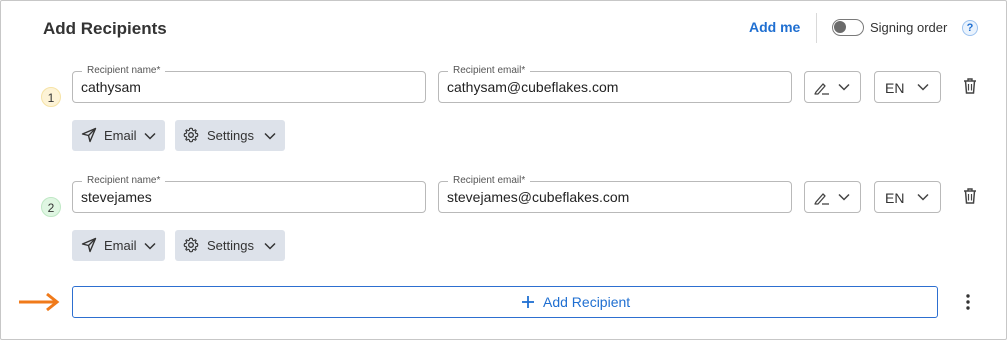  Describe the element at coordinates (909, 27) in the screenshot. I see `signing-order-label: Signing order` at that location.